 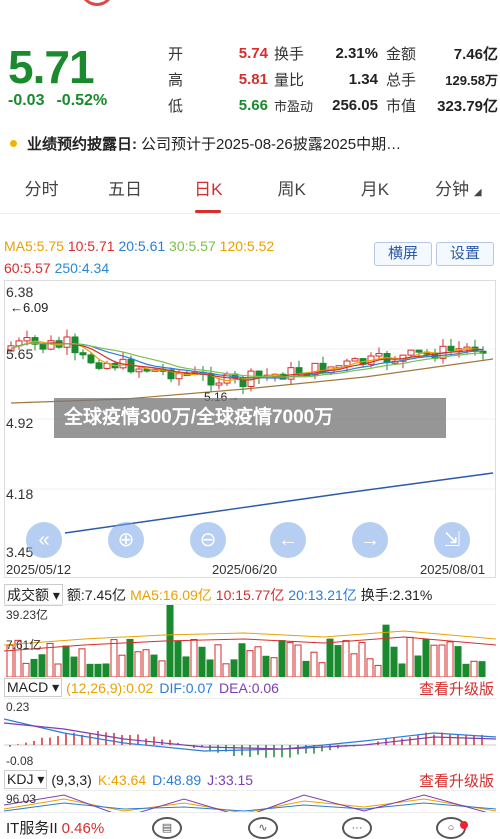 I want to click on volume-amount: 额:7.45亿, so click(x=96, y=595).